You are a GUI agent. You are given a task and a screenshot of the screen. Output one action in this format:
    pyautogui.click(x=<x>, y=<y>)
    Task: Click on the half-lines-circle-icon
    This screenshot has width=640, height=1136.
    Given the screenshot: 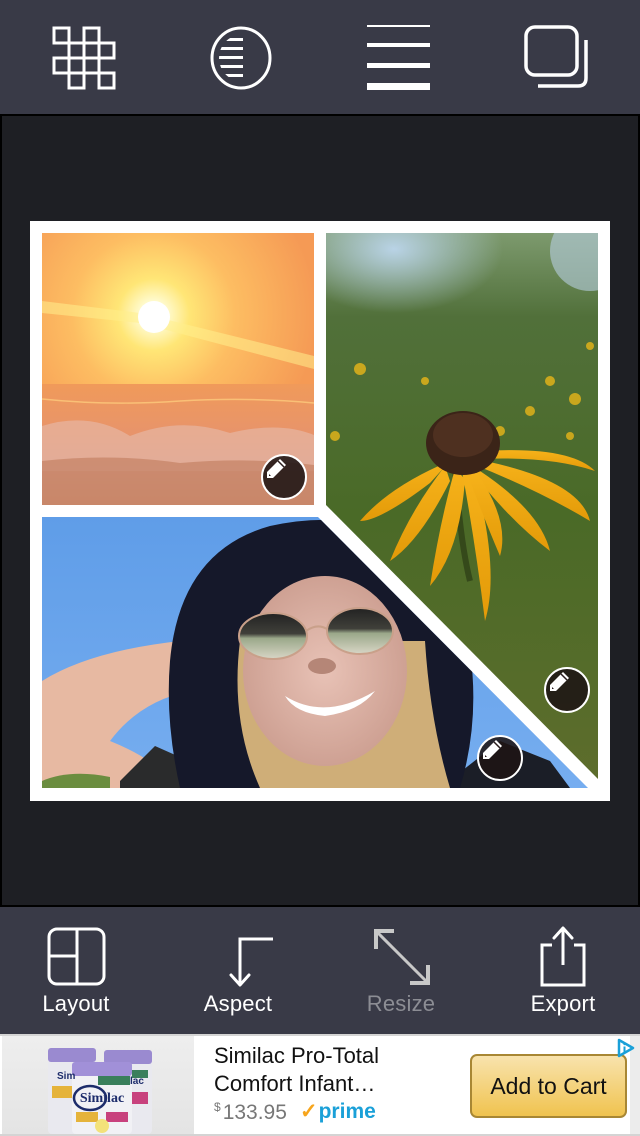 What is the action you would take?
    pyautogui.click(x=241, y=58)
    